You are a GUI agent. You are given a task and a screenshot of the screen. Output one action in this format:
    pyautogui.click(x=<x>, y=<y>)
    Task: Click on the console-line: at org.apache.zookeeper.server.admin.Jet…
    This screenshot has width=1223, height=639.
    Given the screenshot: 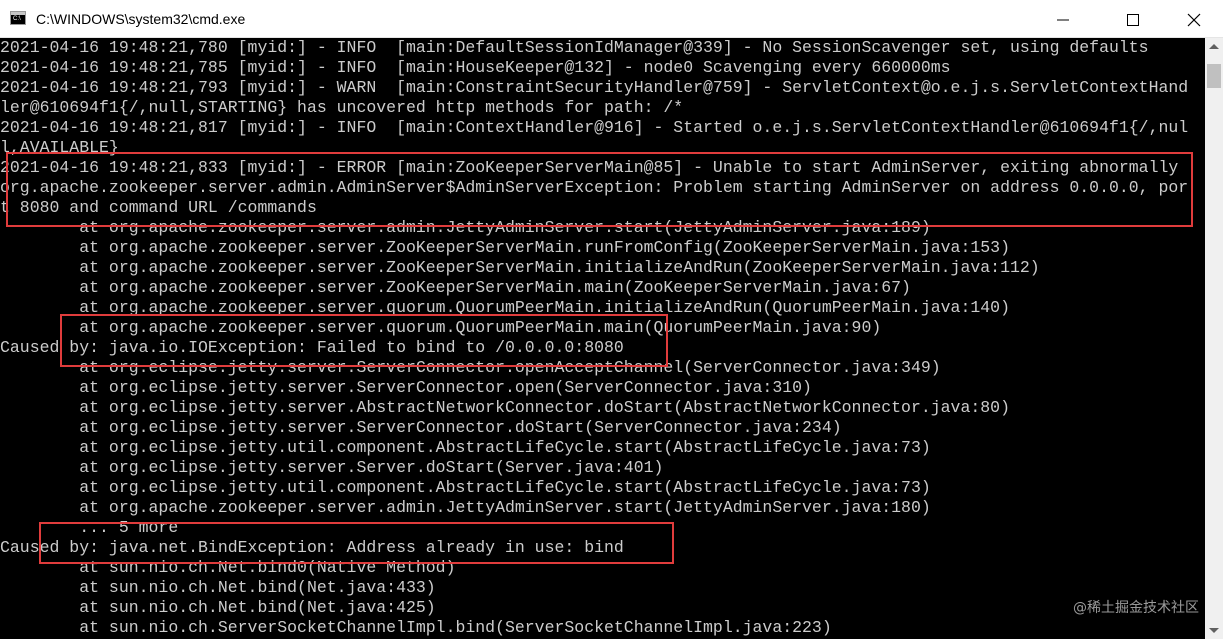 What is the action you would take?
    pyautogui.click(x=465, y=507)
    